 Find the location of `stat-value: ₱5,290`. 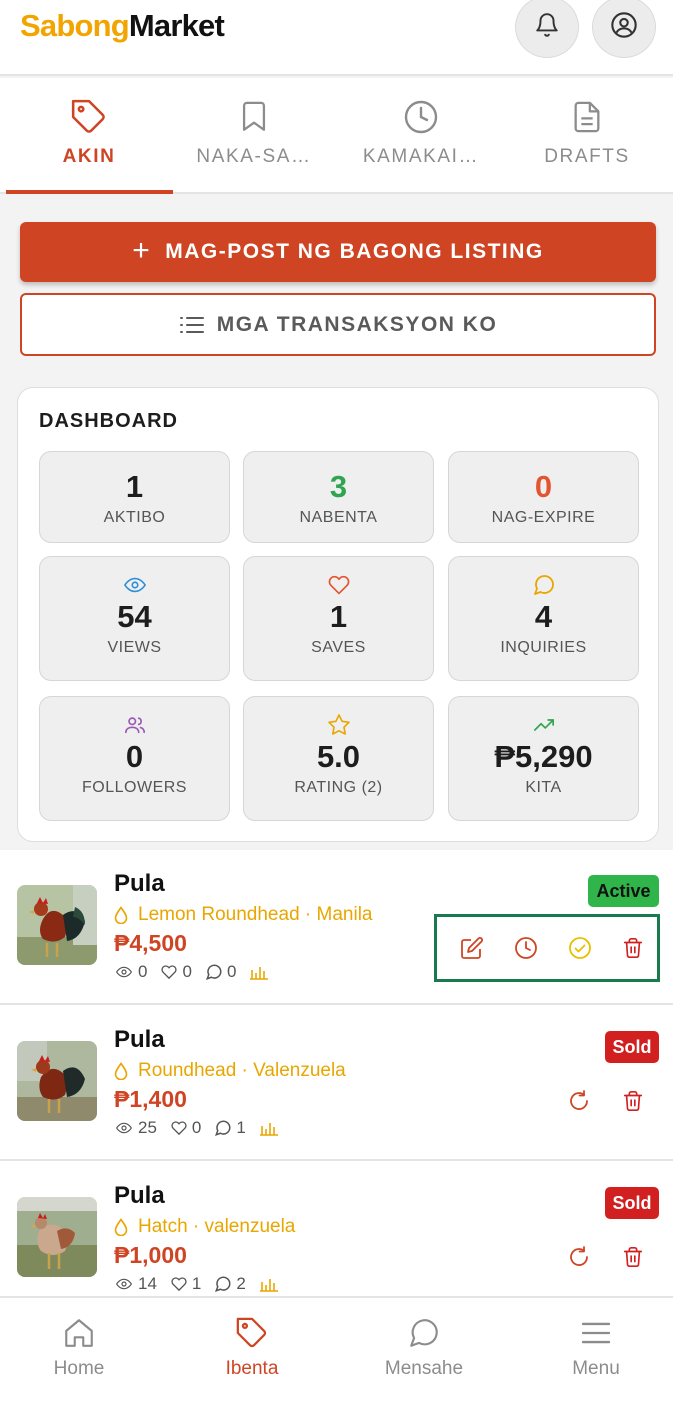

stat-value: ₱5,290 is located at coordinates (543, 756).